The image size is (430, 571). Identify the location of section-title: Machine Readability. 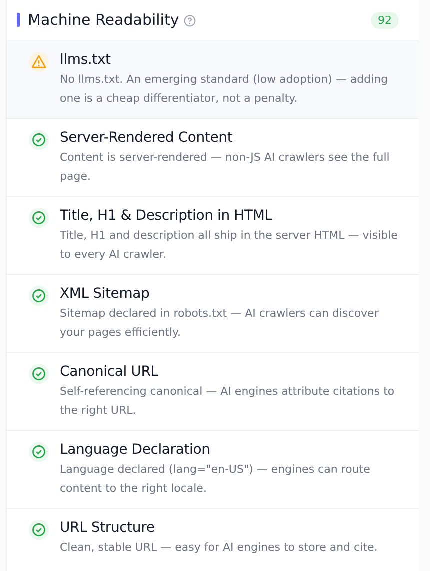
(104, 20).